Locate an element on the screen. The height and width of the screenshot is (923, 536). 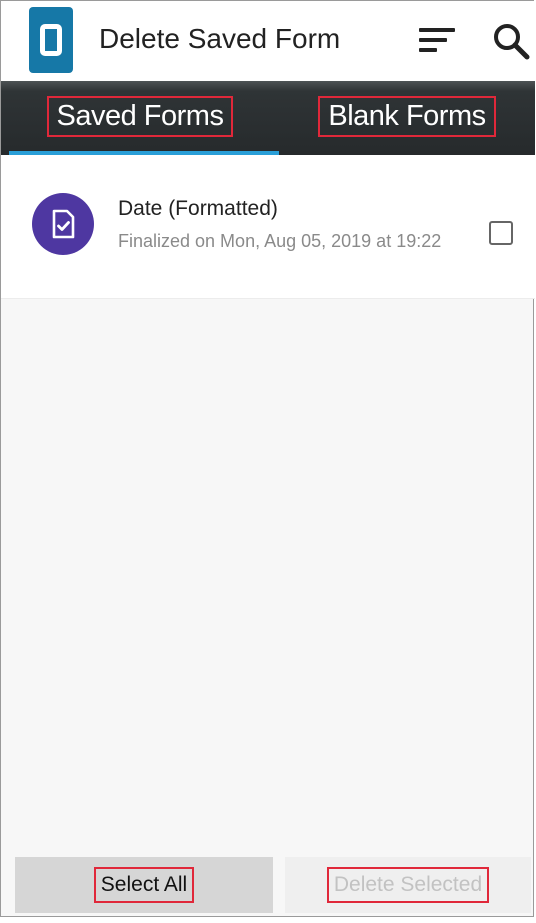
tab-blank-forms-label: Blank Forms is located at coordinates (407, 116).